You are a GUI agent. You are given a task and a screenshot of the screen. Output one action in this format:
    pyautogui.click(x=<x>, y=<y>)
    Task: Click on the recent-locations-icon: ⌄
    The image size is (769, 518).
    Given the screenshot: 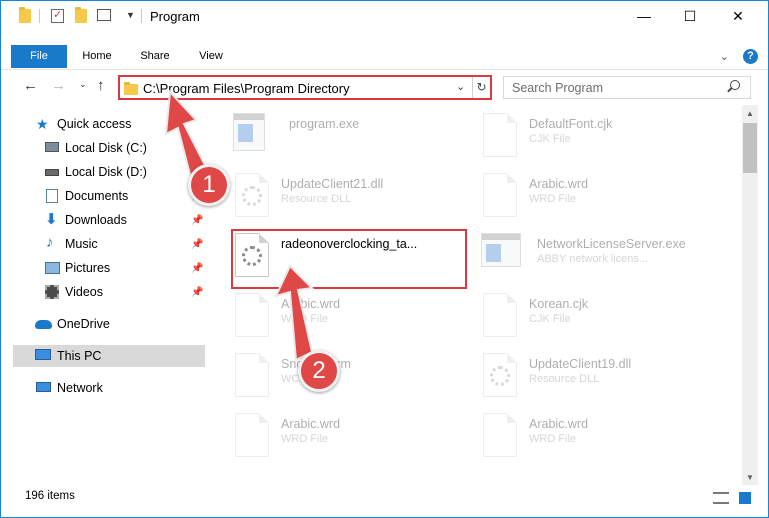 What is the action you would take?
    pyautogui.click(x=83, y=84)
    